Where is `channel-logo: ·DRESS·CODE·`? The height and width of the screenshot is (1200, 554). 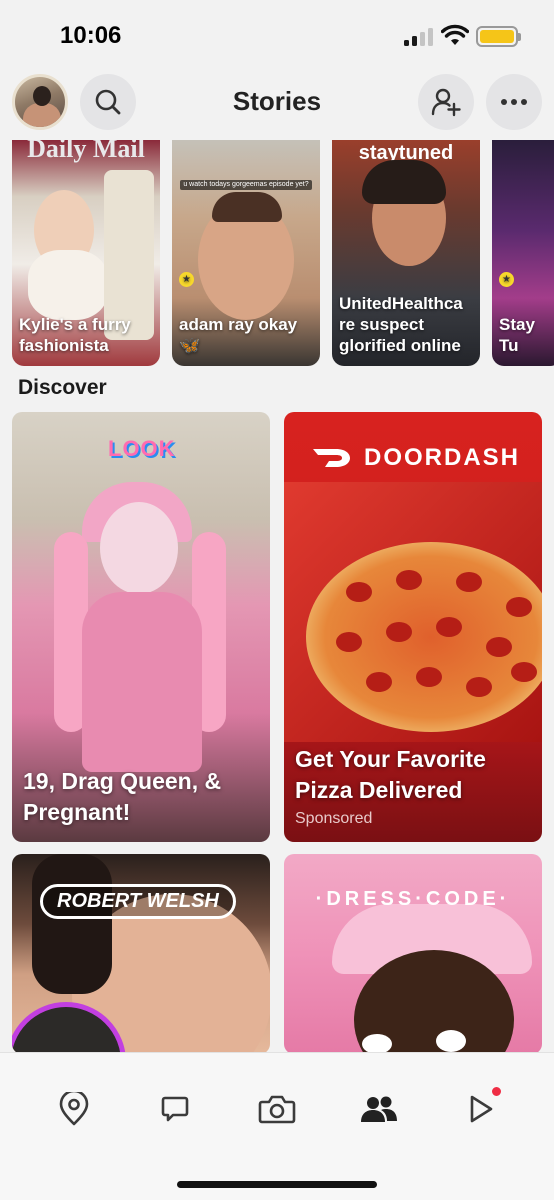 channel-logo: ·DRESS·CODE· is located at coordinates (413, 899).